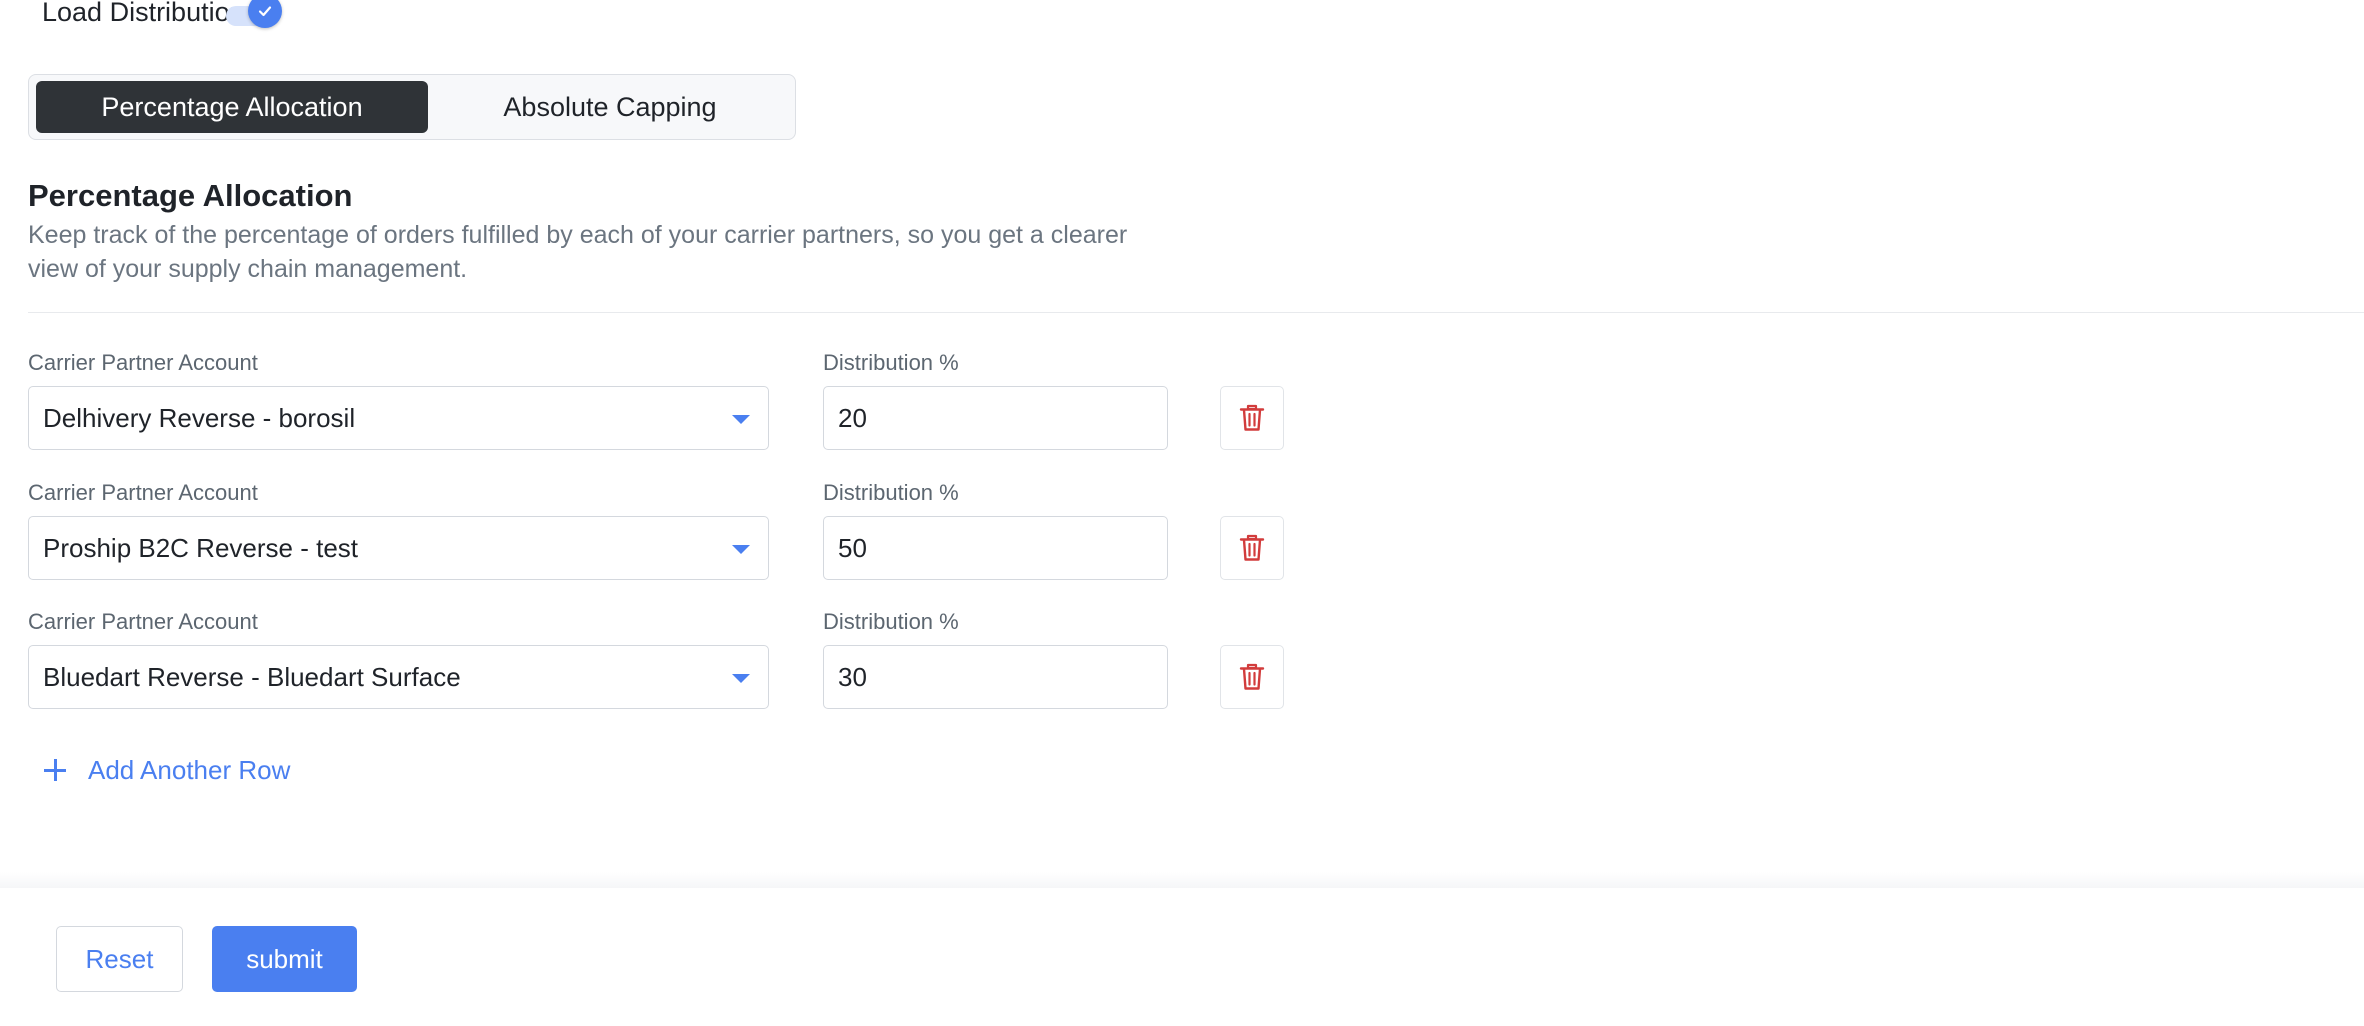 This screenshot has height=1026, width=2364. I want to click on load-distribution-label: Load Distribution, so click(143, 13).